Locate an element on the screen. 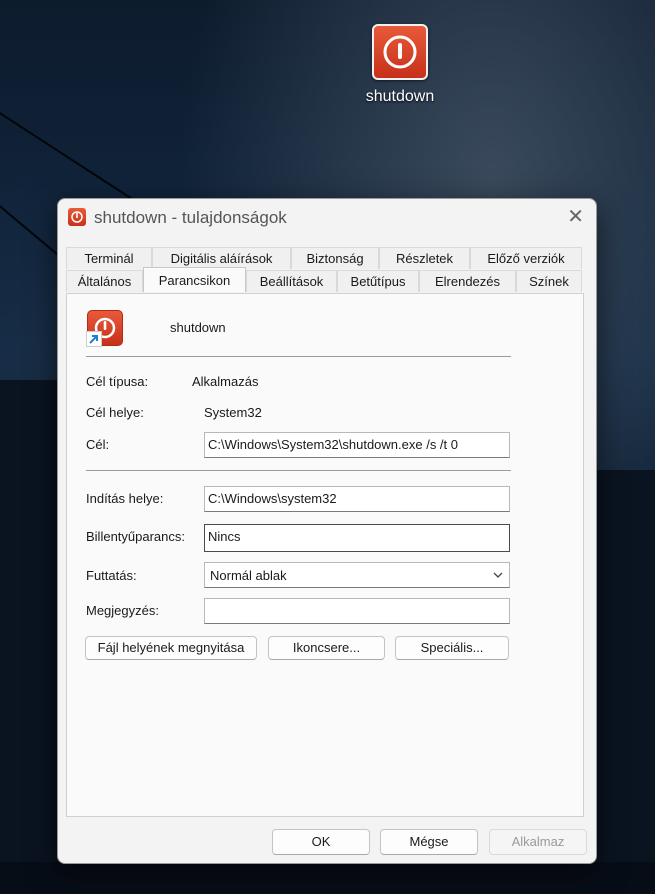 The image size is (655, 894). target-location-label: Cél helye: is located at coordinates (115, 412).